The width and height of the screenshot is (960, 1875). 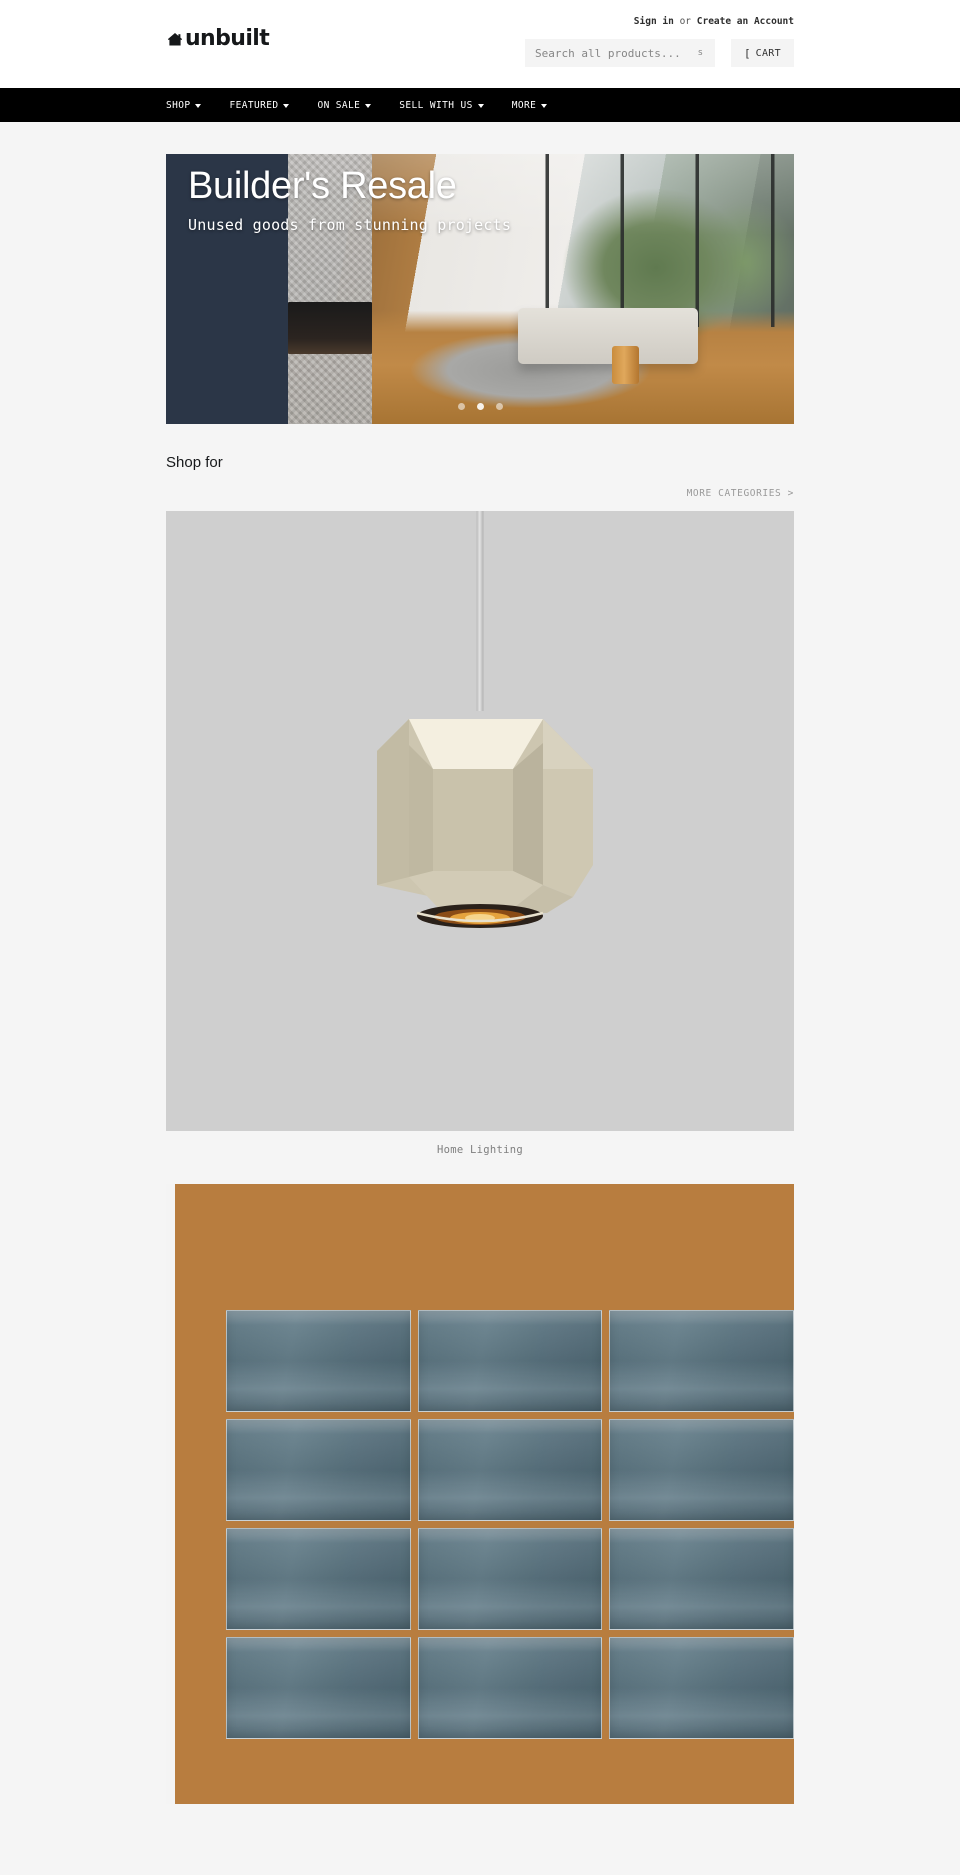 I want to click on hero-sofa, so click(x=607, y=335).